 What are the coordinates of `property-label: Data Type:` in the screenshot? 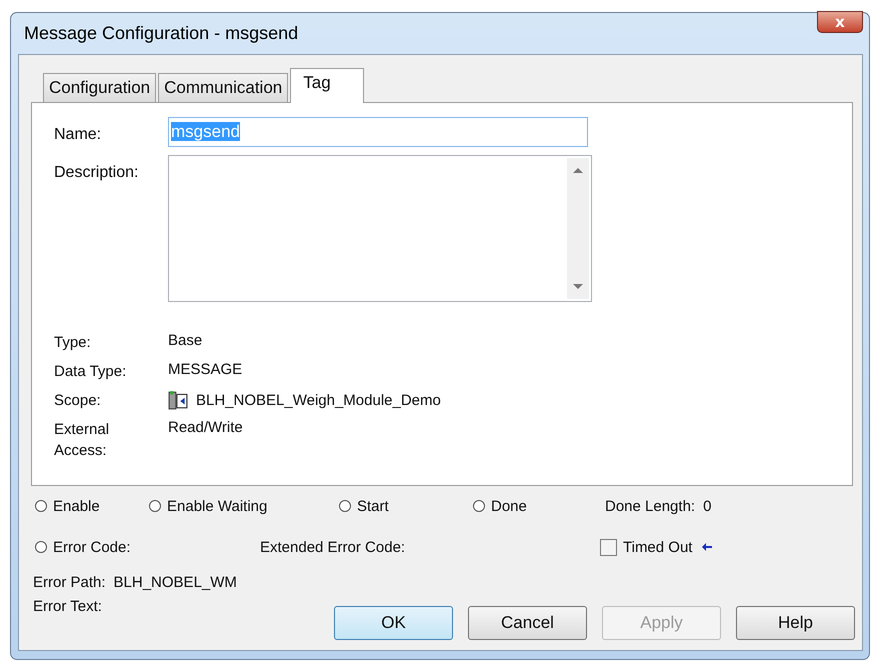 It's located at (91, 372).